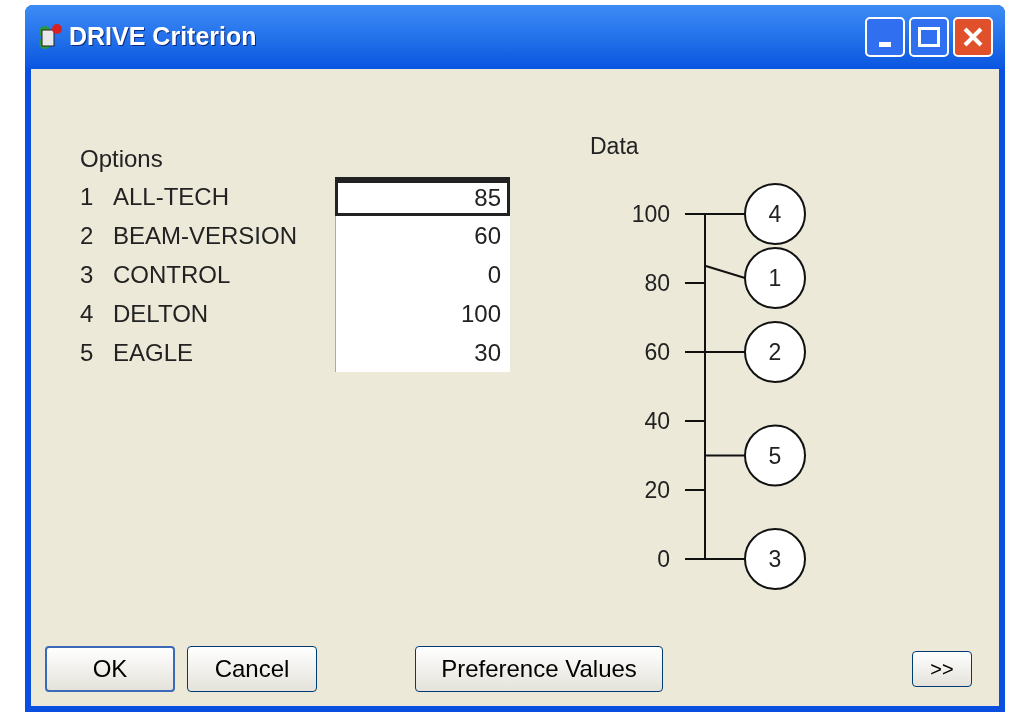 The height and width of the screenshot is (714, 1012). I want to click on minimize-button, so click(885, 37).